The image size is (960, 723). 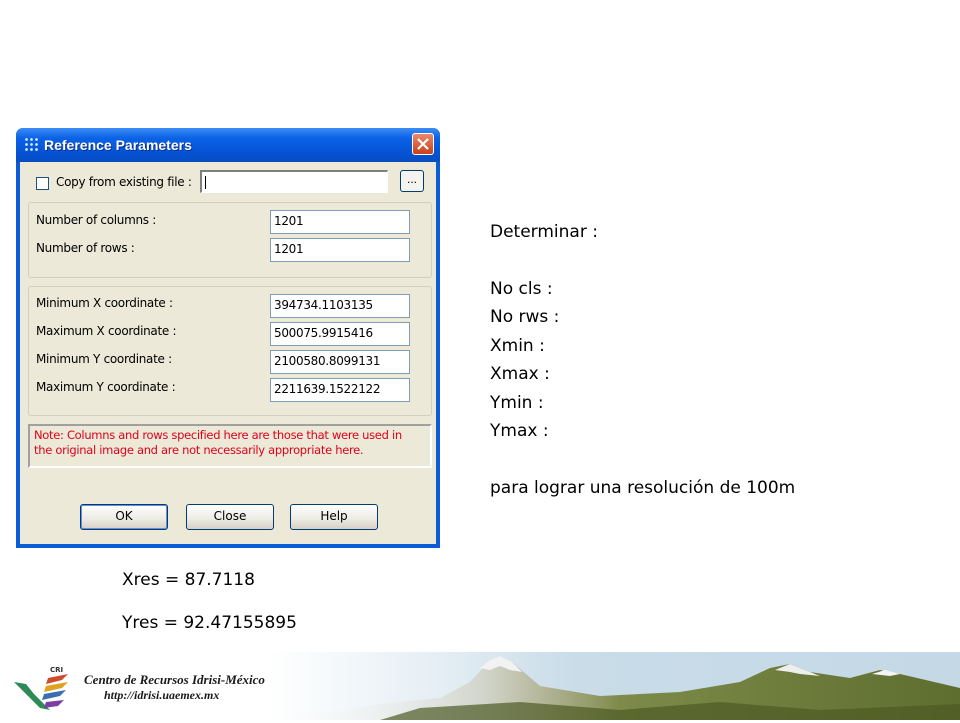 What do you see at coordinates (519, 431) in the screenshot?
I see `item-ymax: Ymax :` at bounding box center [519, 431].